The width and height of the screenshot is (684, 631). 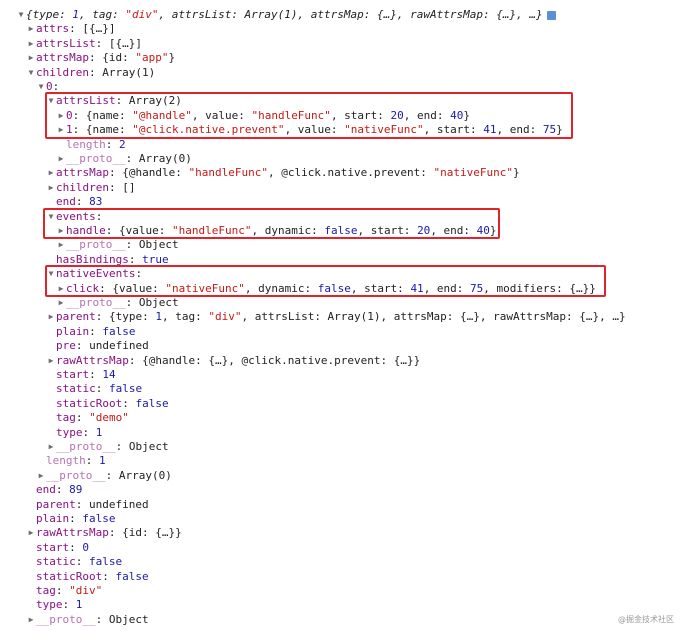 I want to click on tree-row: ▶start: 14, so click(x=342, y=375).